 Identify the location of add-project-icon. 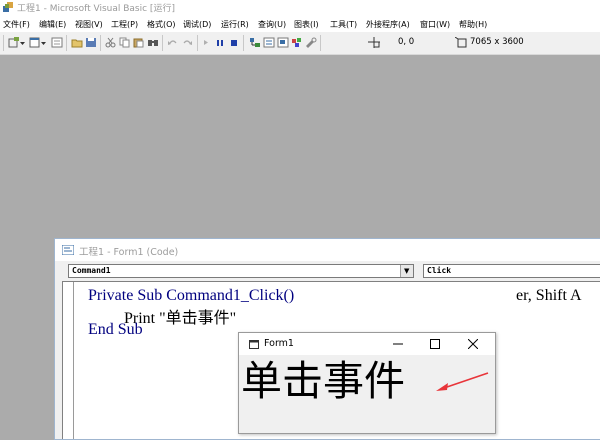
(14, 42).